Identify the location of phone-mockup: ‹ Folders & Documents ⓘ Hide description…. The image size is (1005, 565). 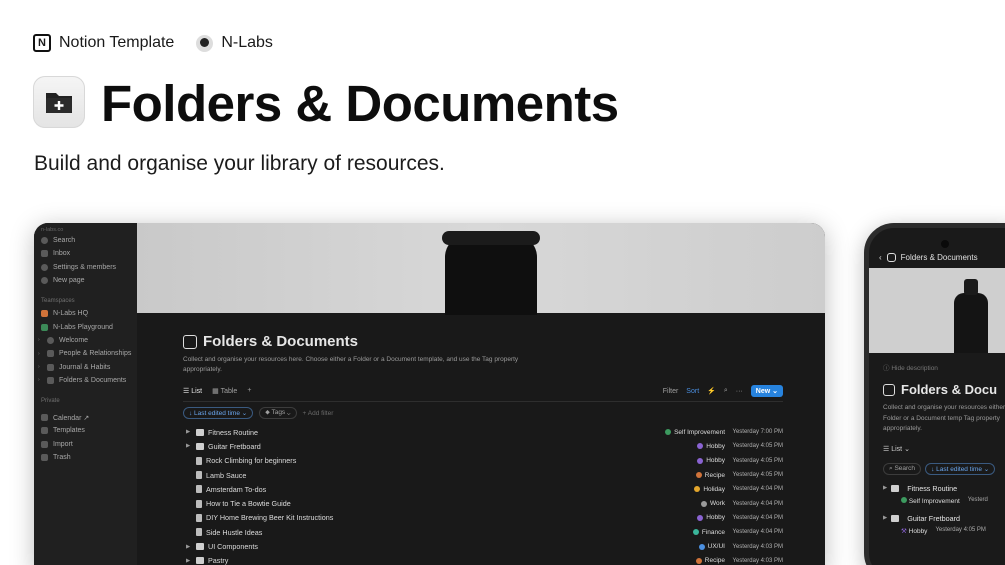
(934, 394).